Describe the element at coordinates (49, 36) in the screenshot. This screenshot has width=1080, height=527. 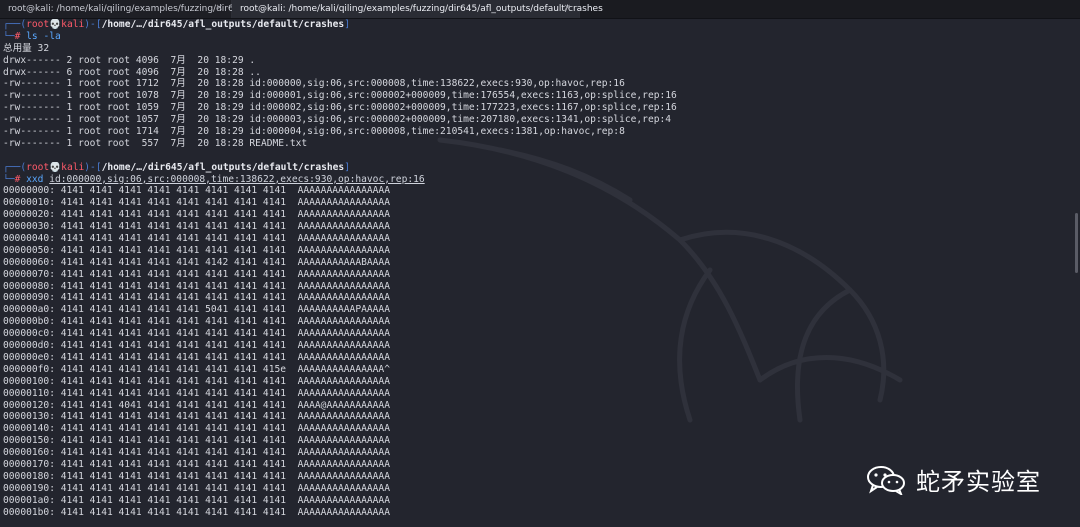
I see `command-args: -la` at that location.